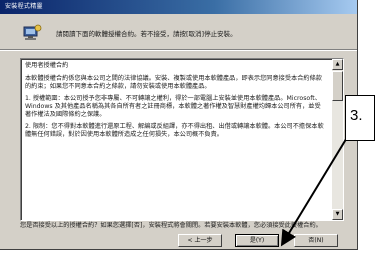 The image size is (375, 259). What do you see at coordinates (360, 118) in the screenshot?
I see `callout-label: 3.` at bounding box center [360, 118].